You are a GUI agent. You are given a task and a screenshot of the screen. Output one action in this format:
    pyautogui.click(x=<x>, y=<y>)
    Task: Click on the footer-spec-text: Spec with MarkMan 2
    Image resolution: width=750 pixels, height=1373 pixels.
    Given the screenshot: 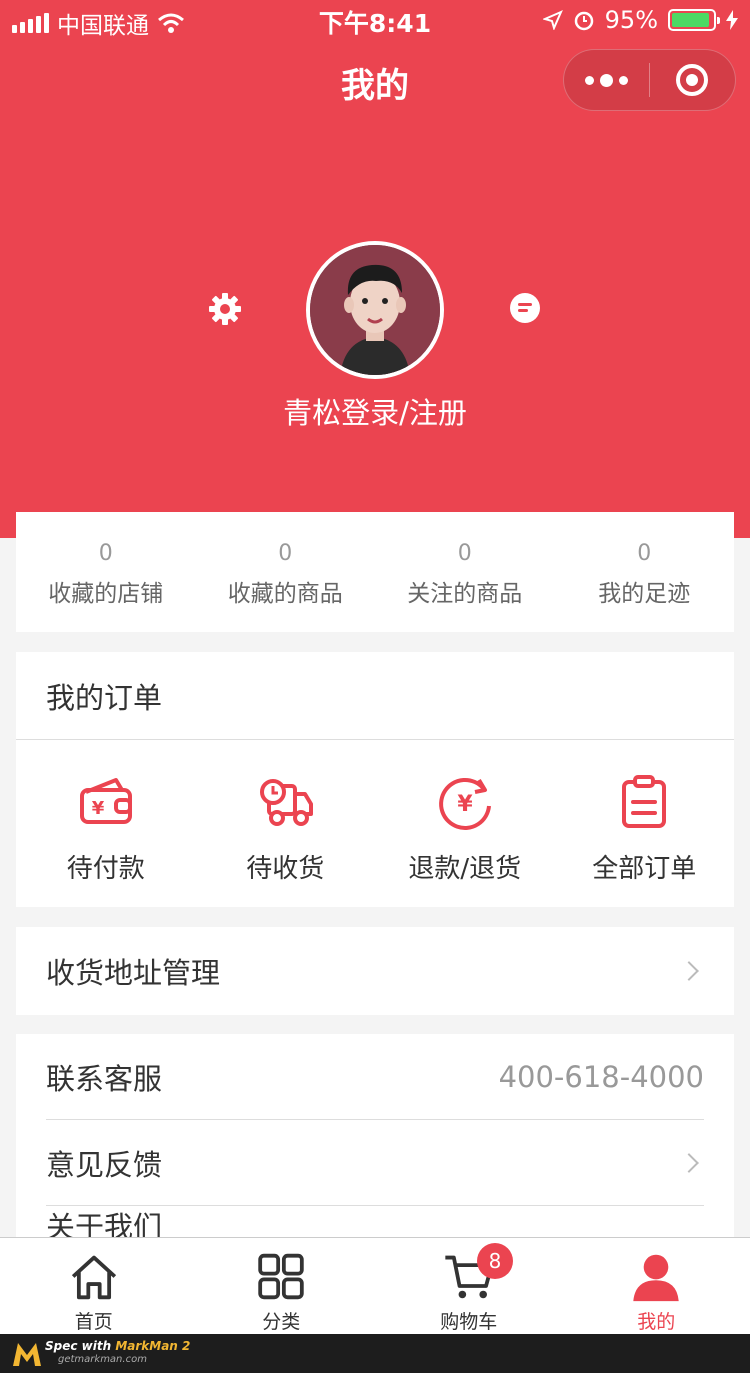 What is the action you would take?
    pyautogui.click(x=117, y=1346)
    